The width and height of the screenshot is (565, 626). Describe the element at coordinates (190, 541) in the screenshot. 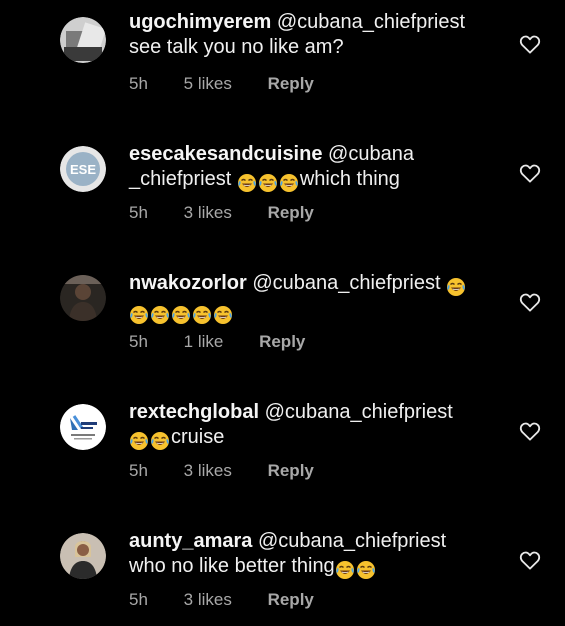

I see `username-link: aunty_amara` at that location.